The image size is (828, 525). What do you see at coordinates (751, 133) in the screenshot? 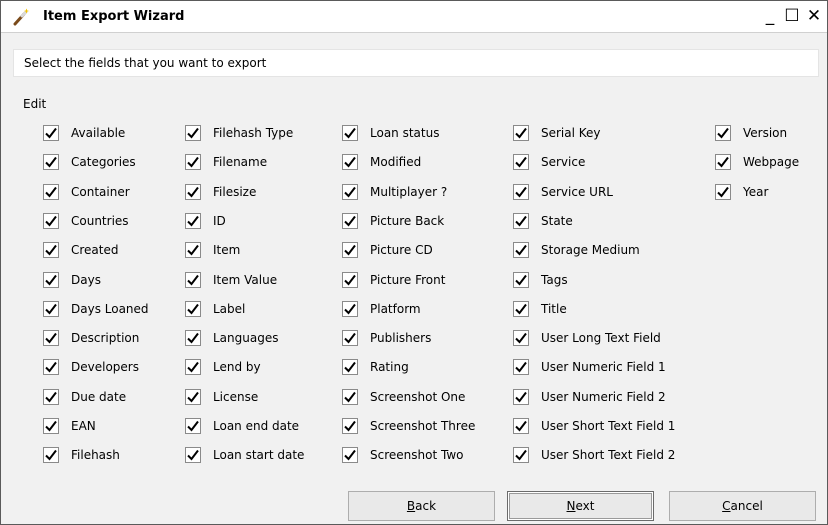
I see `field-checkbox-item: Version` at bounding box center [751, 133].